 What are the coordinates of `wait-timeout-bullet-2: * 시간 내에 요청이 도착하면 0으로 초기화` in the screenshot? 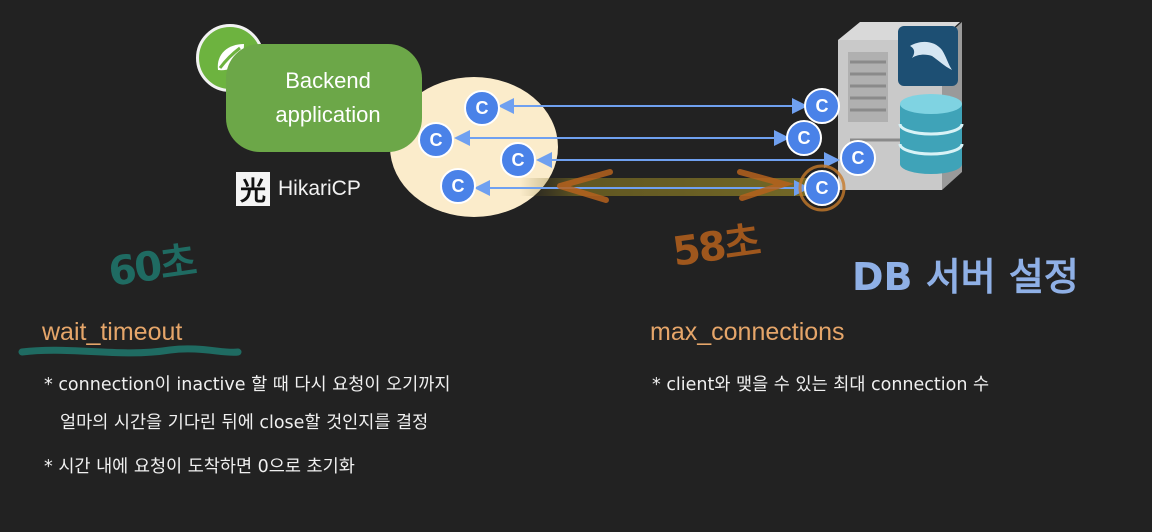 It's located at (199, 467).